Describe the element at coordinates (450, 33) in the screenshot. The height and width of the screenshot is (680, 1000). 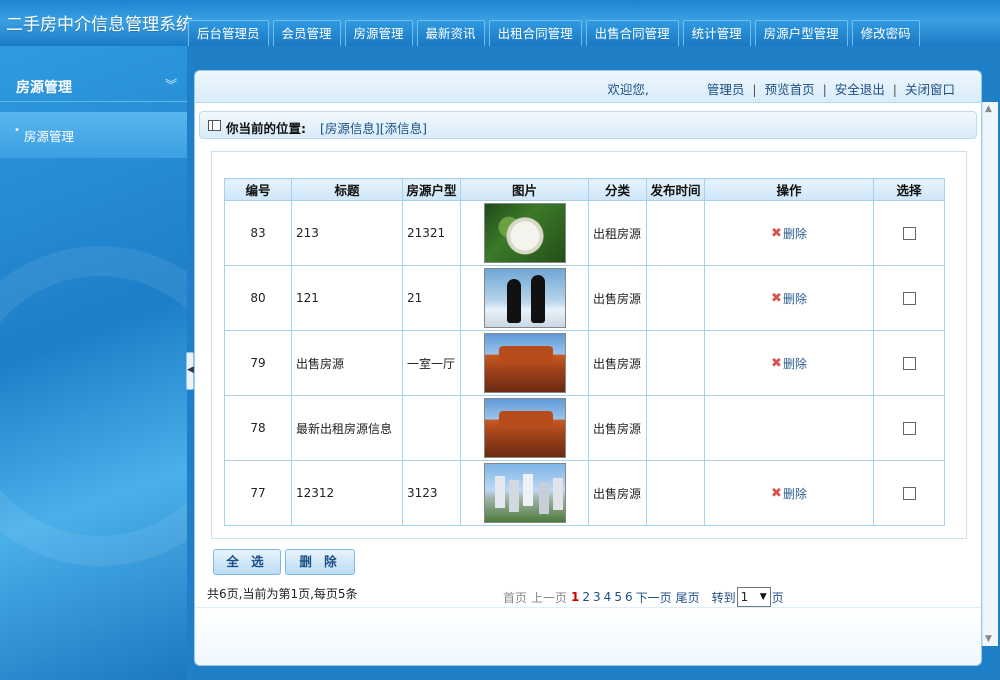
I see `tab-news: 最新资讯` at that location.